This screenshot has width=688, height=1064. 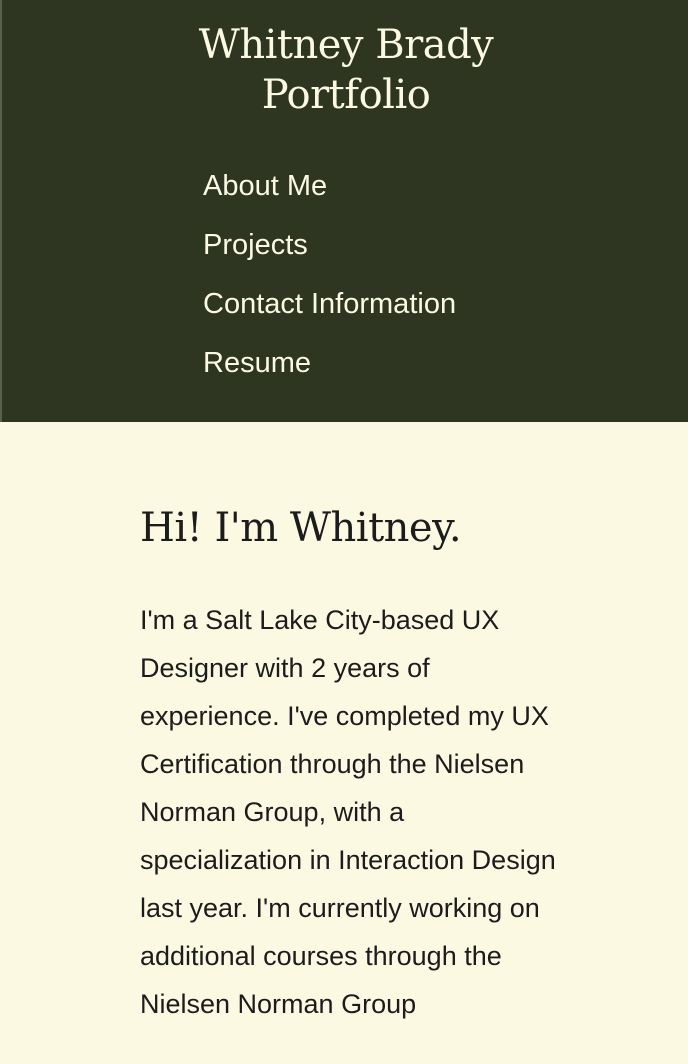 I want to click on greeting-heading: Hi! I'm Whitney., so click(x=301, y=528).